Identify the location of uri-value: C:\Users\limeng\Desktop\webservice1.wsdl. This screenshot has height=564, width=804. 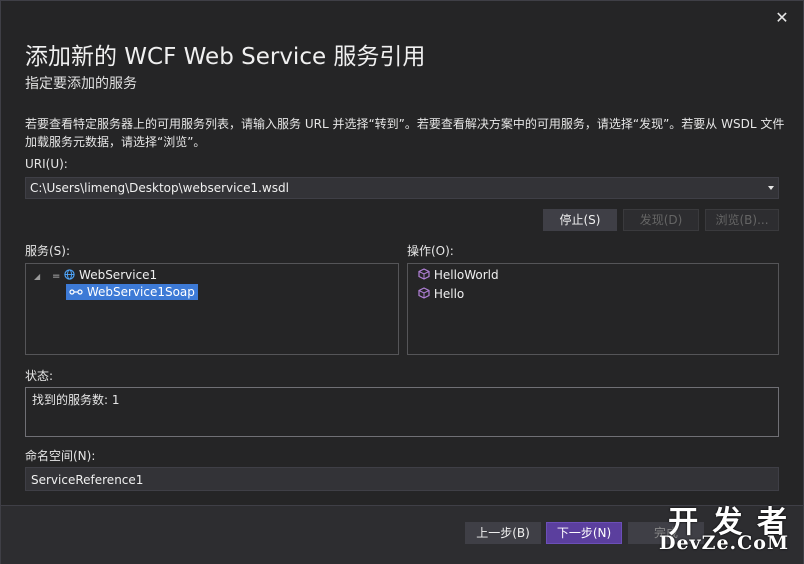
(159, 188).